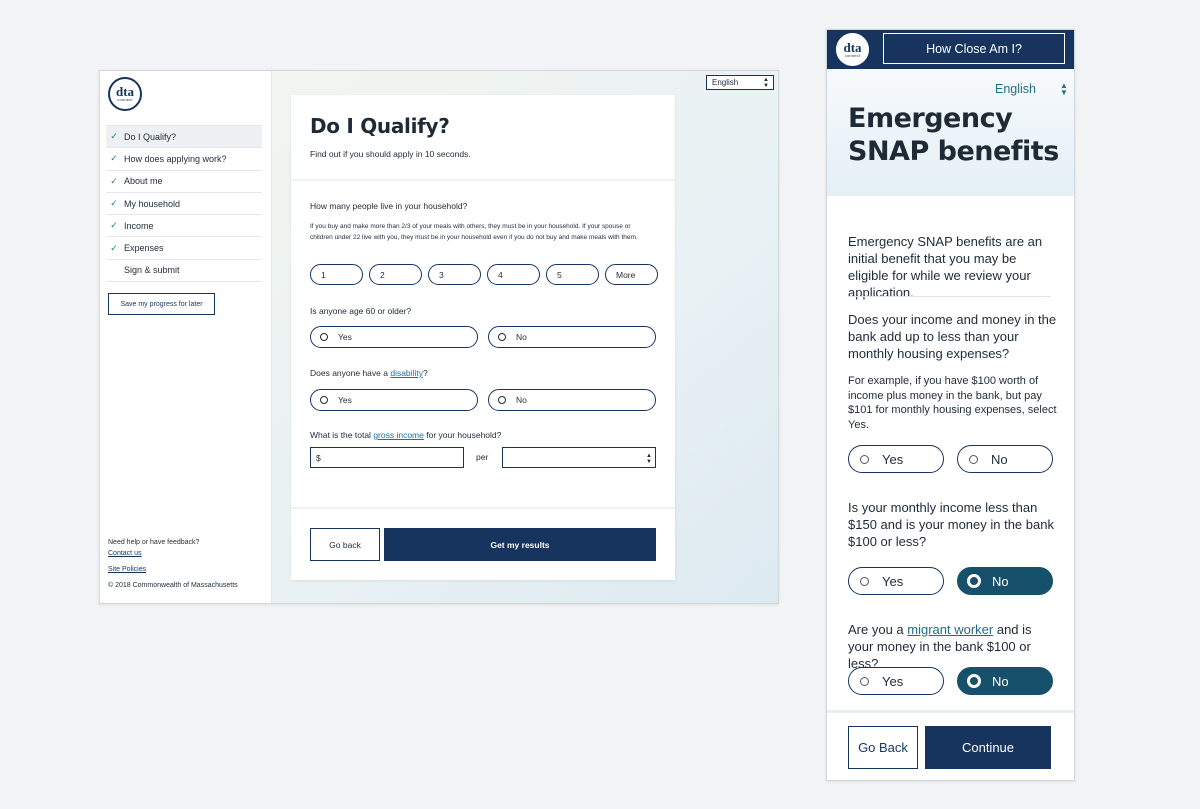 This screenshot has width=1200, height=809. Describe the element at coordinates (184, 226) in the screenshot. I see `sidebar-item-income: ✓ Income` at that location.